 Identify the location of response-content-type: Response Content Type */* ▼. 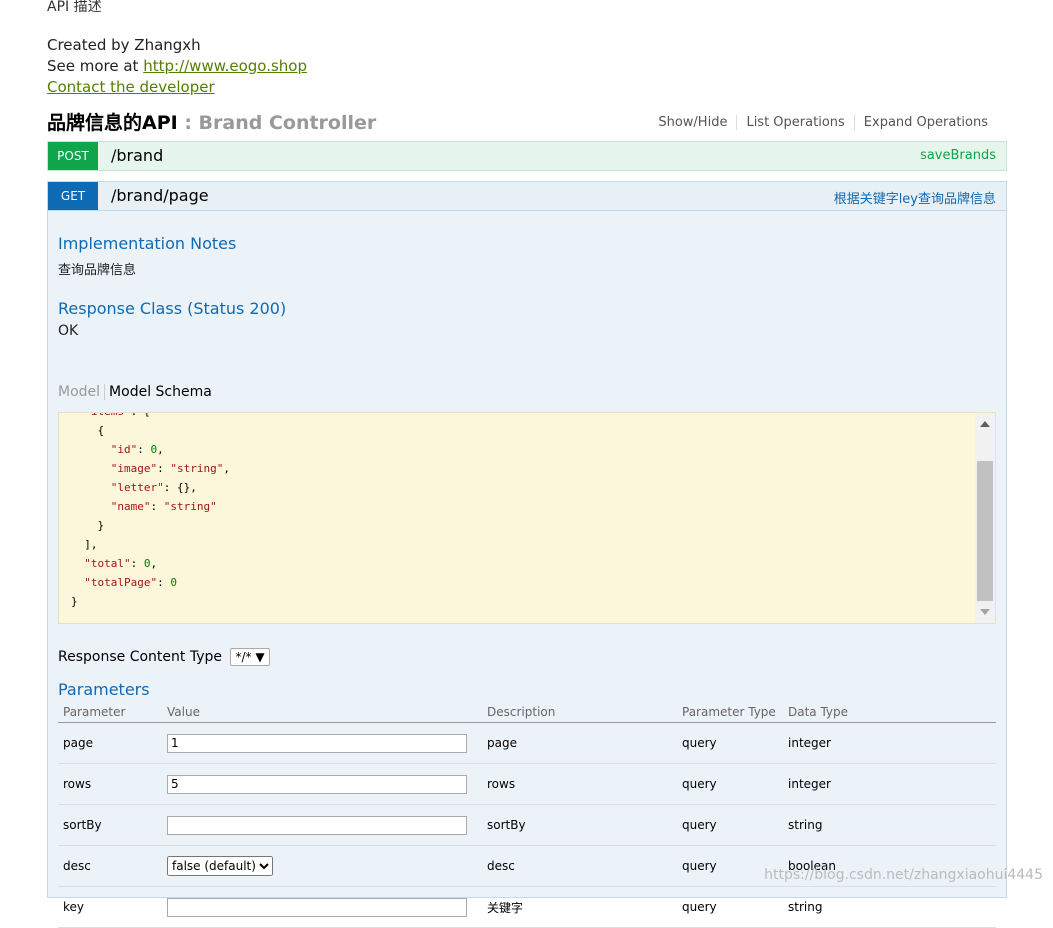
(164, 657).